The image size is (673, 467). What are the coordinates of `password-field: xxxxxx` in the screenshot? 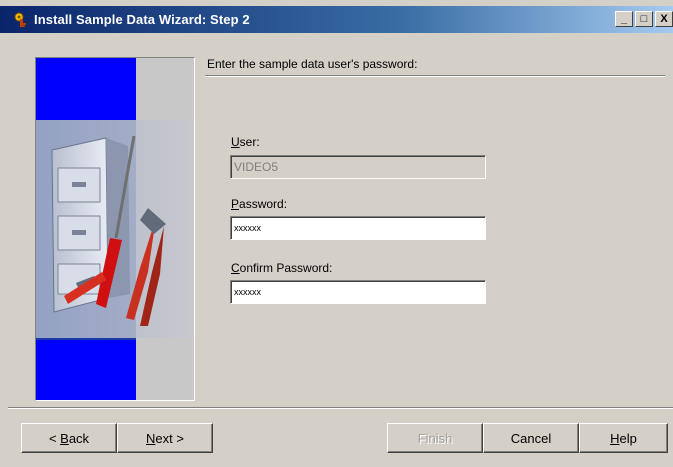 It's located at (358, 228).